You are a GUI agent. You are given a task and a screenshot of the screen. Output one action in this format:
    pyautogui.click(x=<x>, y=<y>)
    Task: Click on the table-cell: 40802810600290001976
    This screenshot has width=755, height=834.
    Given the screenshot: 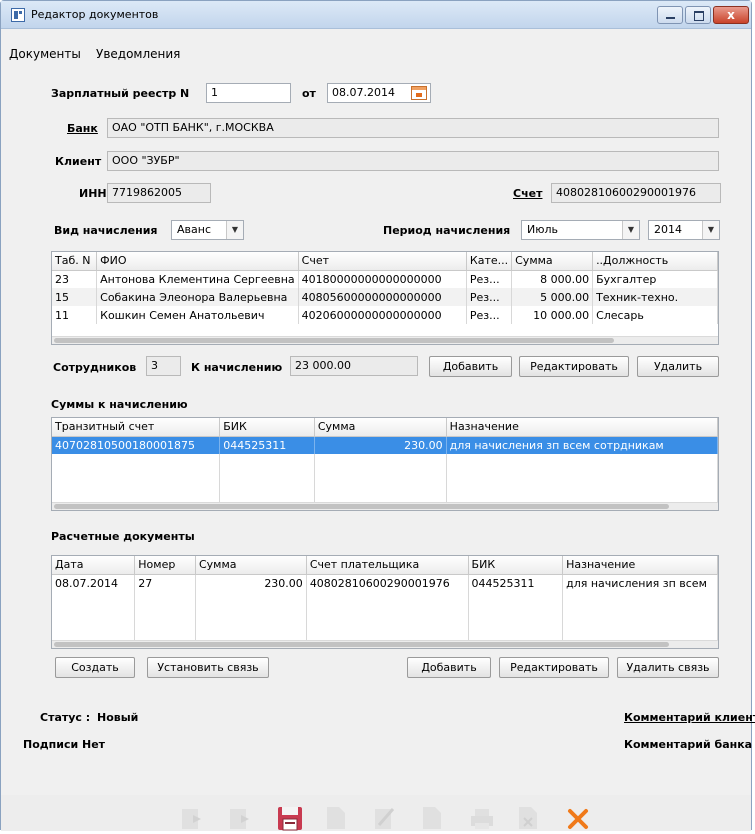 What is the action you would take?
    pyautogui.click(x=387, y=583)
    